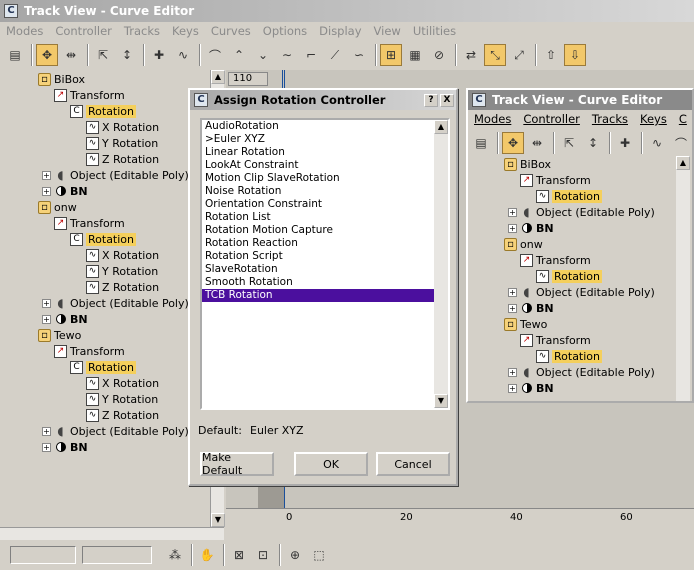  I want to click on list-item: Rotation Motion Capture, so click(318, 230).